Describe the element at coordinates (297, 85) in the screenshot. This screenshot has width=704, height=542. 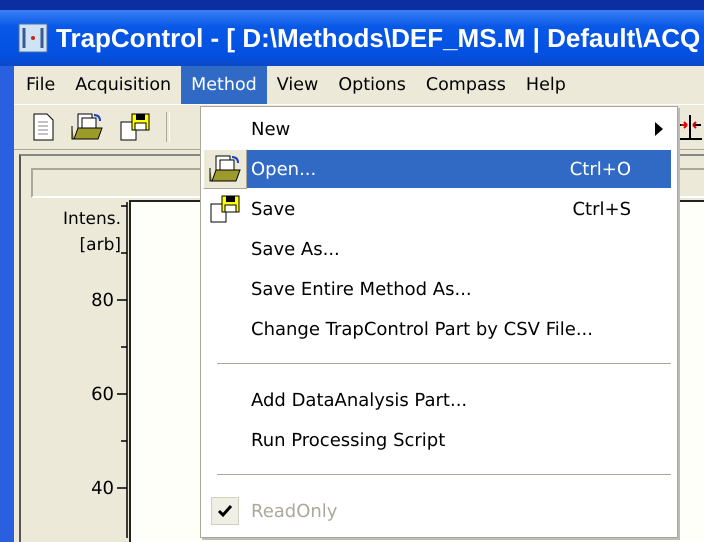
I see `menu-bar-item: View` at that location.